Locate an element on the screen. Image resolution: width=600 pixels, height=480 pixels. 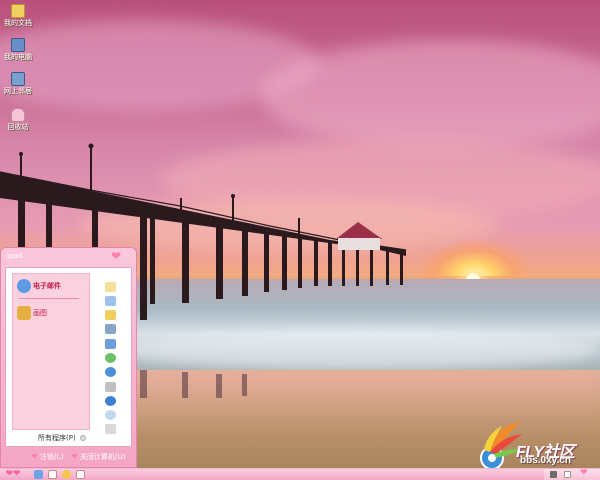
shutdown-button: ❤ 关闭计算机(U) is located at coordinates (98, 457).